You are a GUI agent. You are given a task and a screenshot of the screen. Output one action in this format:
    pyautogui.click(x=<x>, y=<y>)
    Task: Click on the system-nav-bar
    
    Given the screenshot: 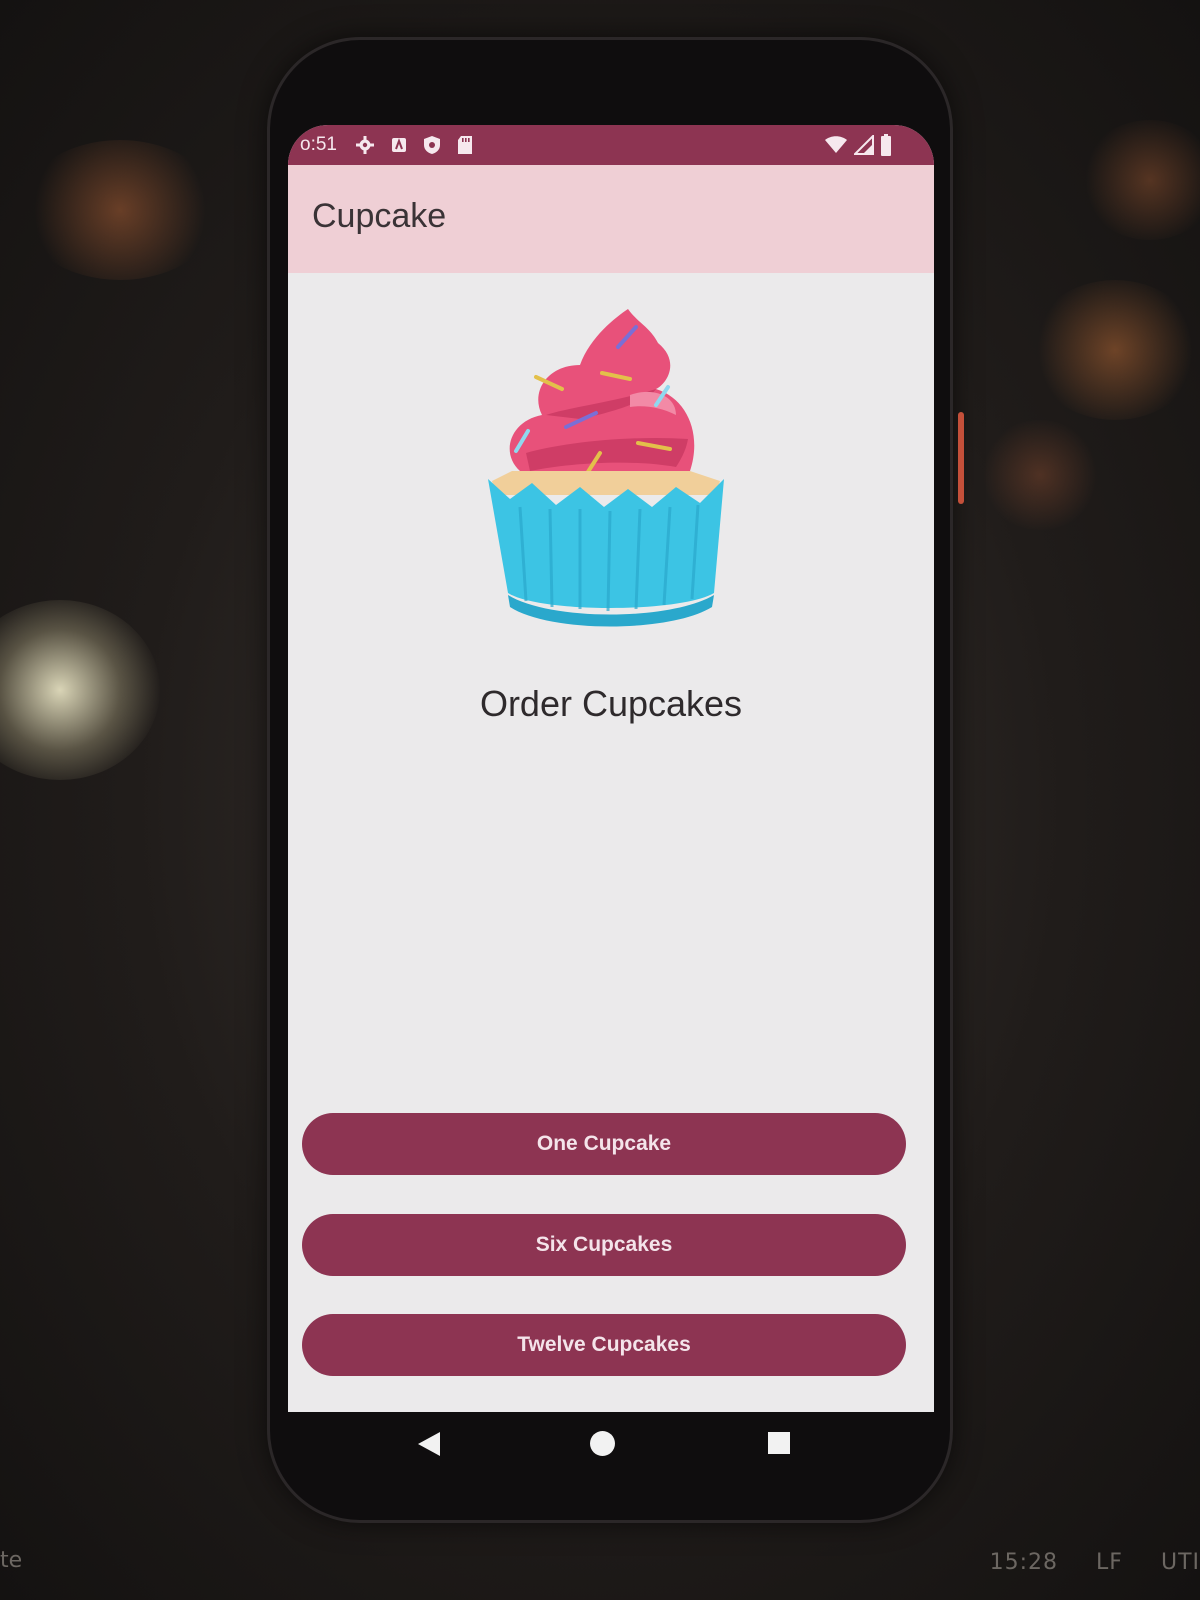 What is the action you would take?
    pyautogui.click(x=611, y=1443)
    